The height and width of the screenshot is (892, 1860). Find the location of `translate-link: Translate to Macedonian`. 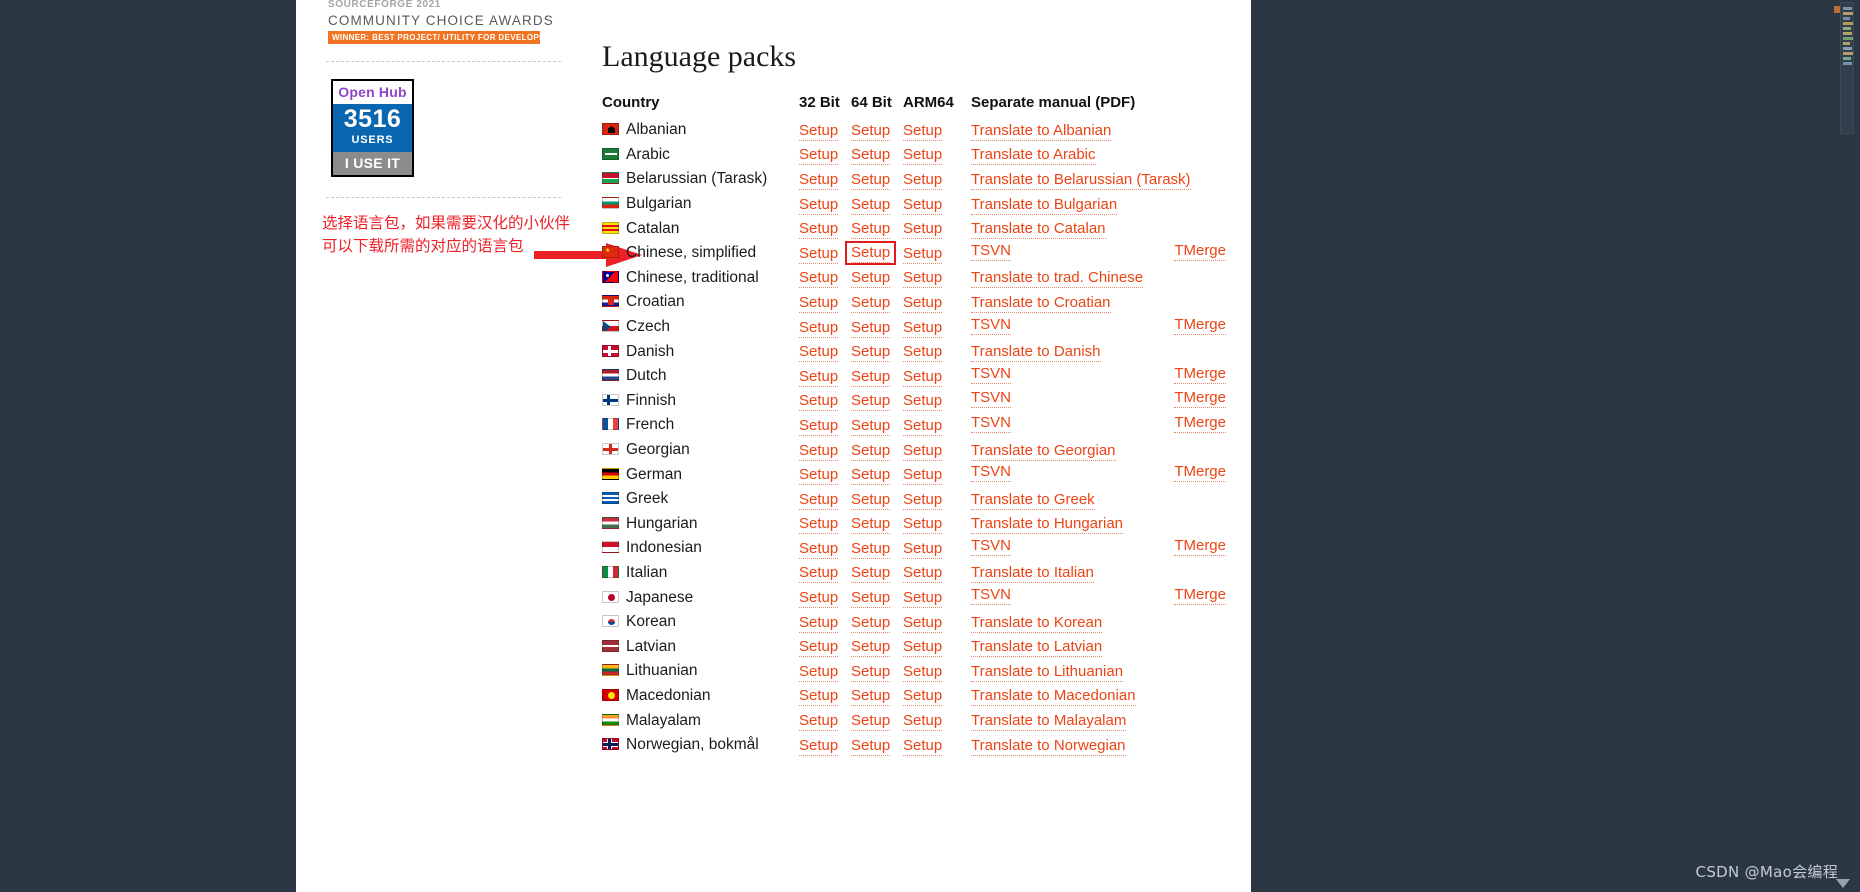

translate-link: Translate to Macedonian is located at coordinates (1053, 697).